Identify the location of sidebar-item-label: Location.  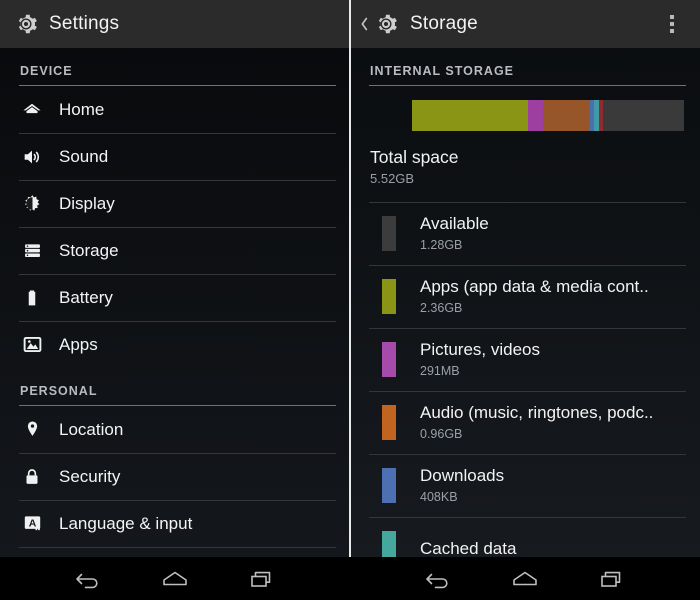
(91, 429).